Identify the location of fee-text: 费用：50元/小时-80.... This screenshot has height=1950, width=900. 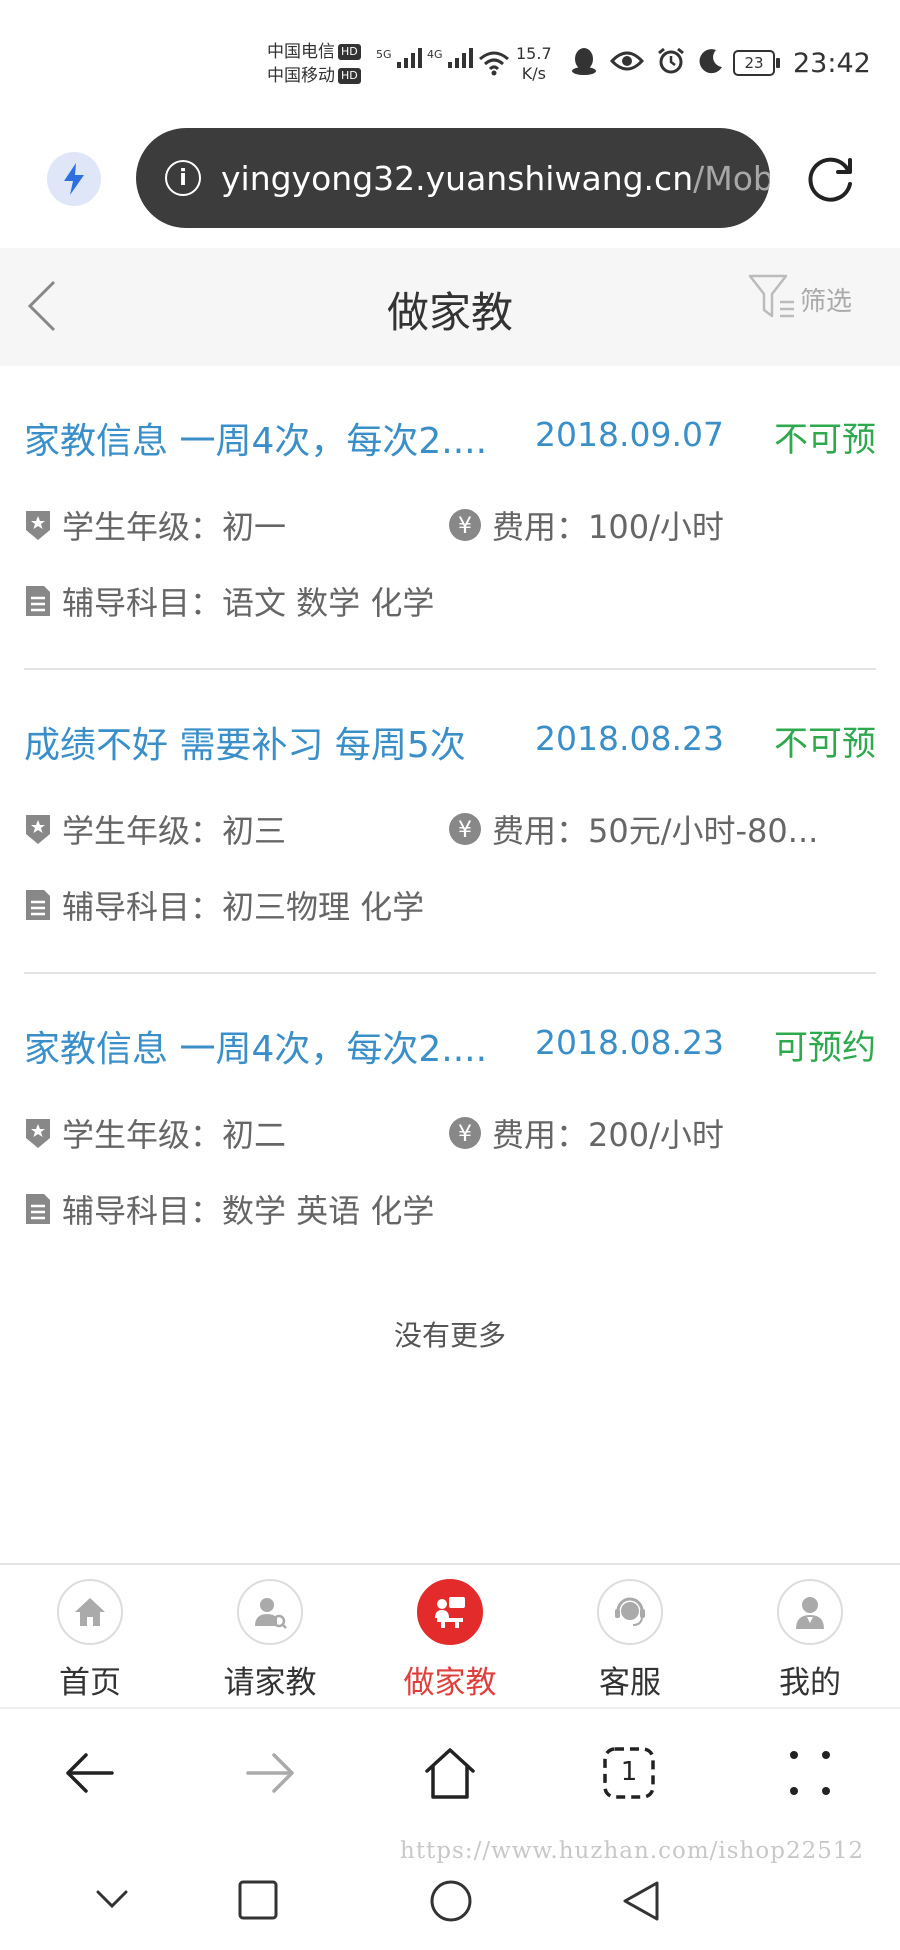
(655, 831).